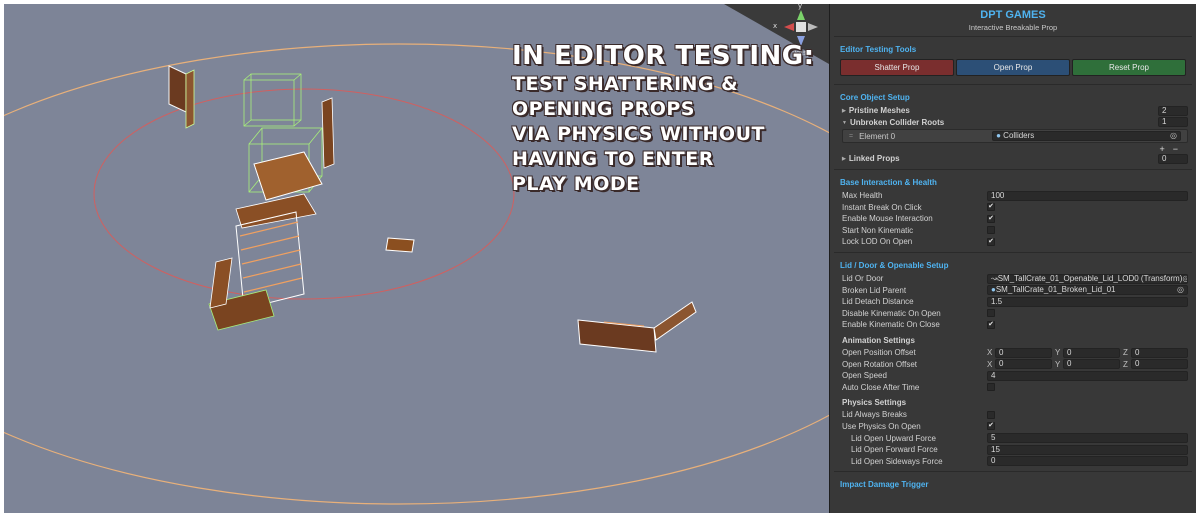 The width and height of the screenshot is (1200, 517). I want to click on forward-force-row: Lid Open Forward Force 15, so click(1013, 450).